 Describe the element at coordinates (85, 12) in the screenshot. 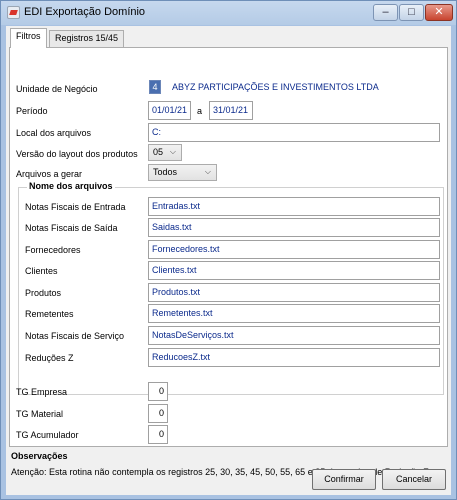

I see `window-title: EDI Exportação Domínio` at that location.